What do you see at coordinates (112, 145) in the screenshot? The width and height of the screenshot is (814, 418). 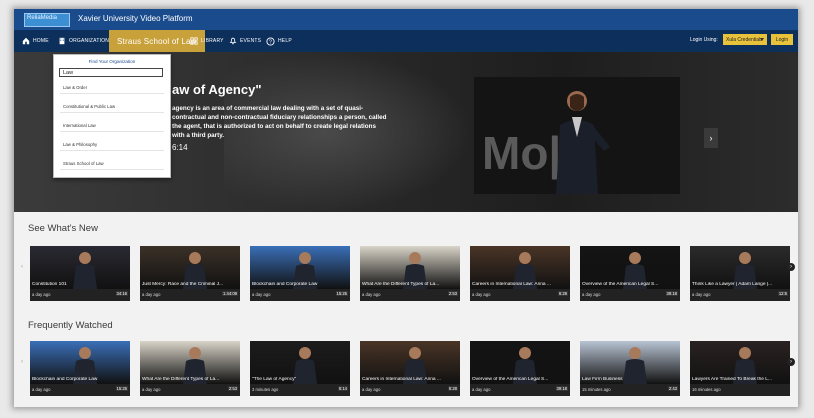 I see `organization-option: Law & Philosophy` at bounding box center [112, 145].